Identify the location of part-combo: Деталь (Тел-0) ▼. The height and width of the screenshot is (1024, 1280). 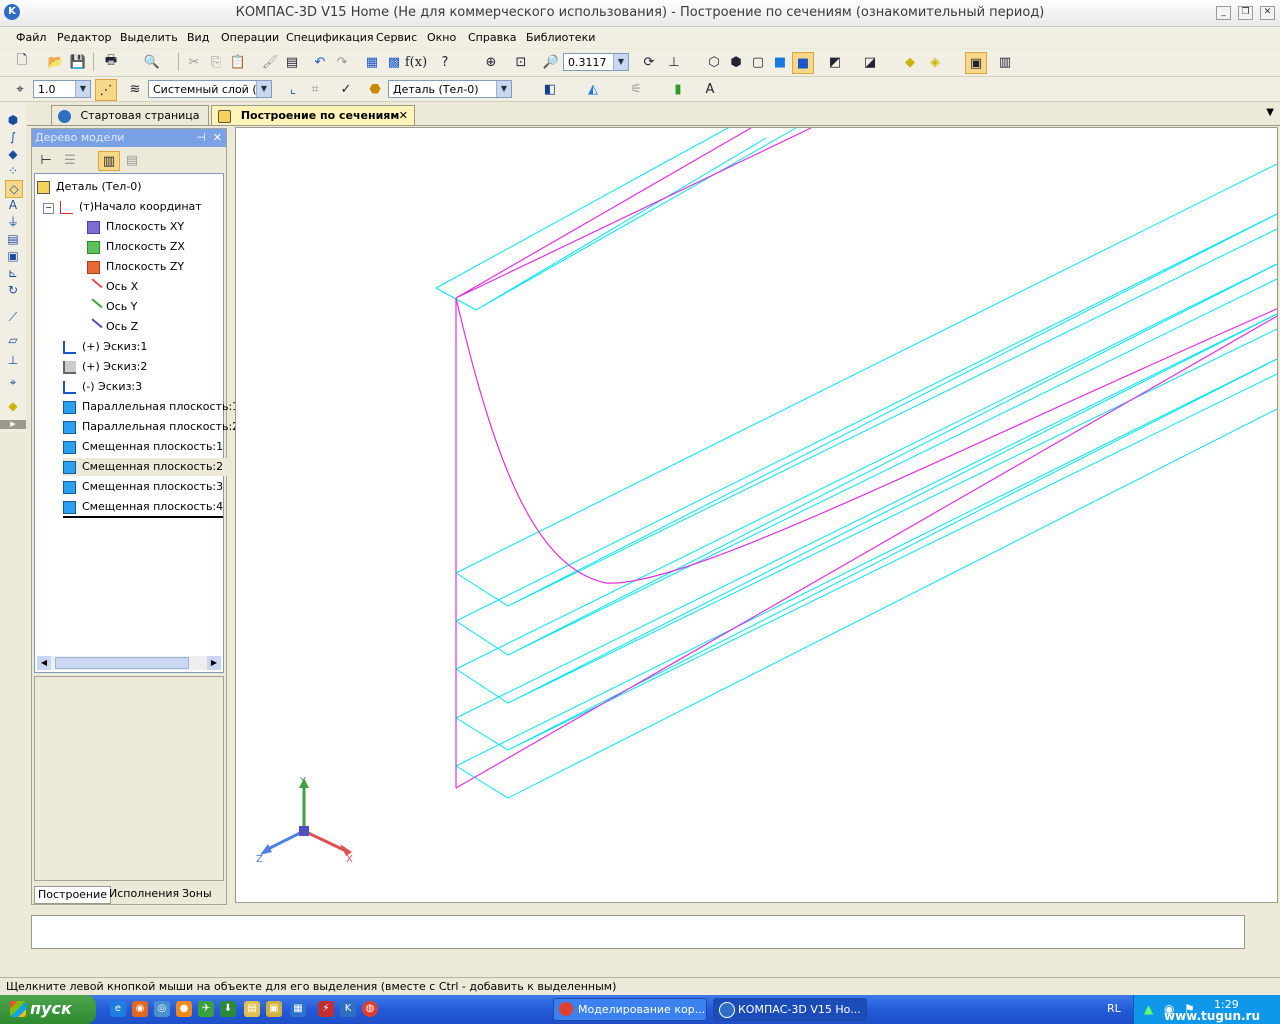
(450, 89).